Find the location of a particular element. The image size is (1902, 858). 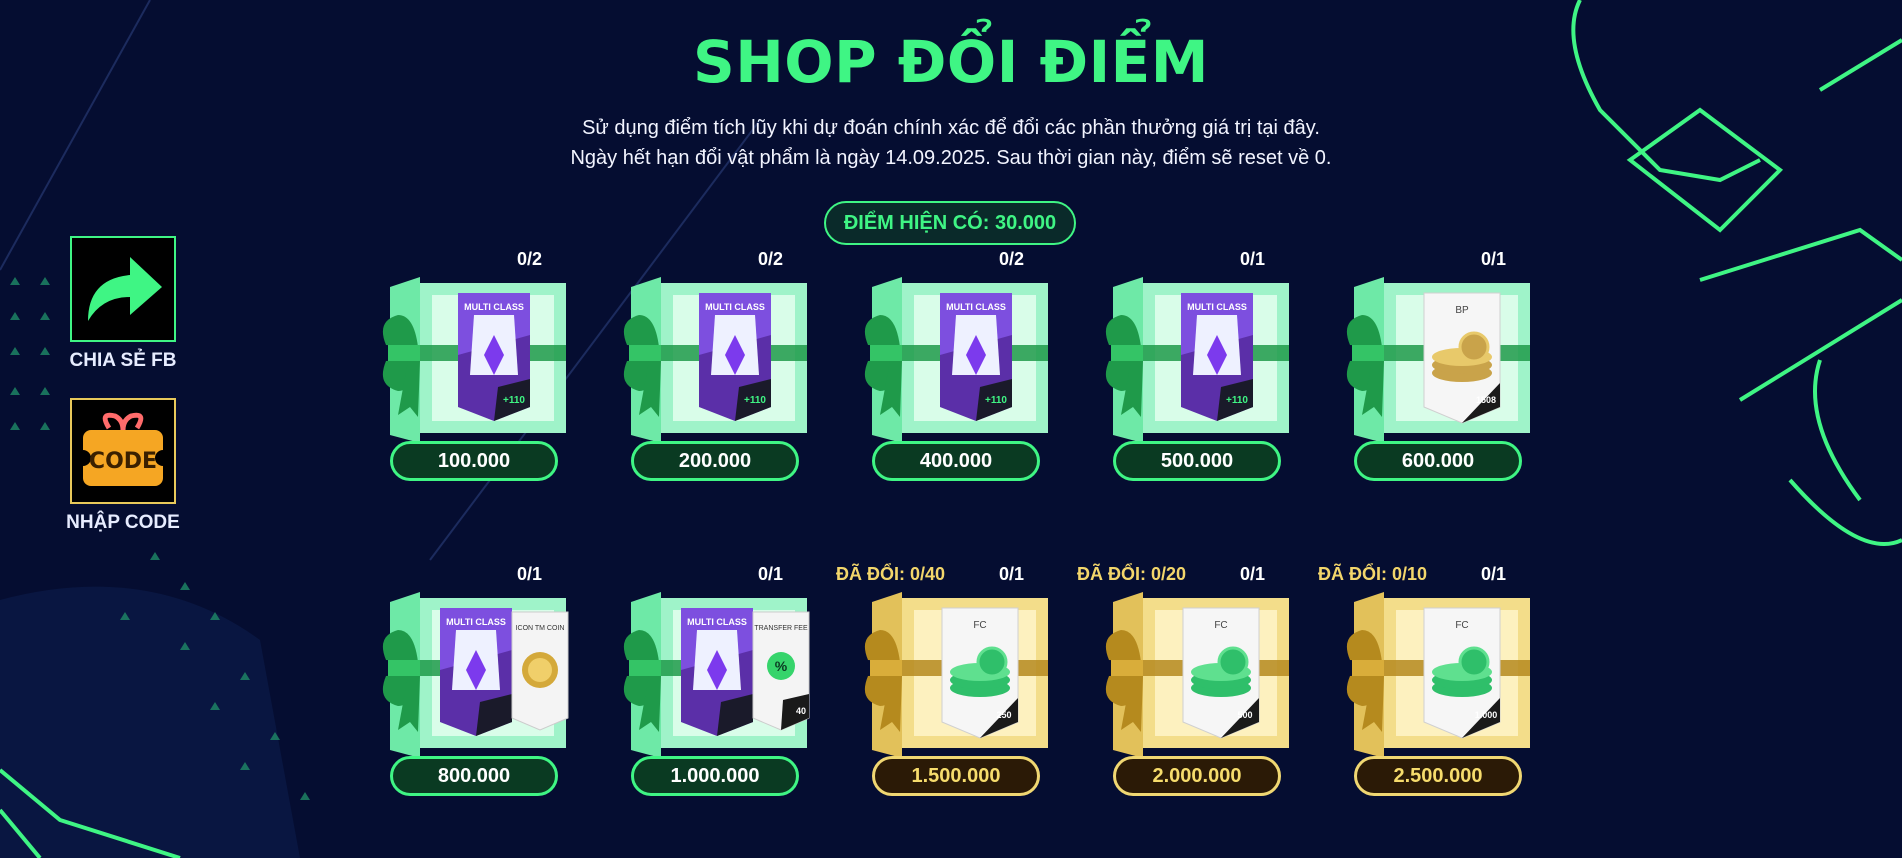

gold-gift-box-icon: FC 500 is located at coordinates (1198, 675).